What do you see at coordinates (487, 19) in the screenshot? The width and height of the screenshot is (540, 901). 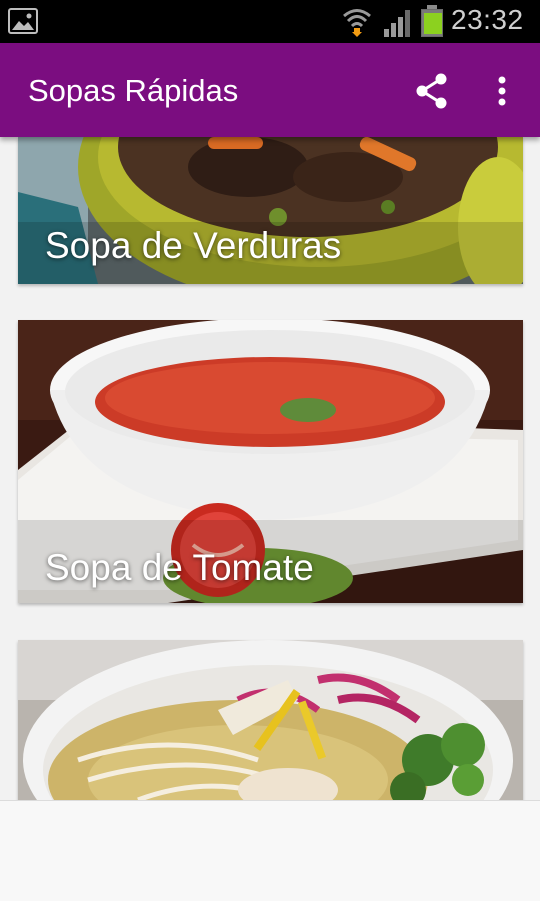 I see `status-time: 23:32` at bounding box center [487, 19].